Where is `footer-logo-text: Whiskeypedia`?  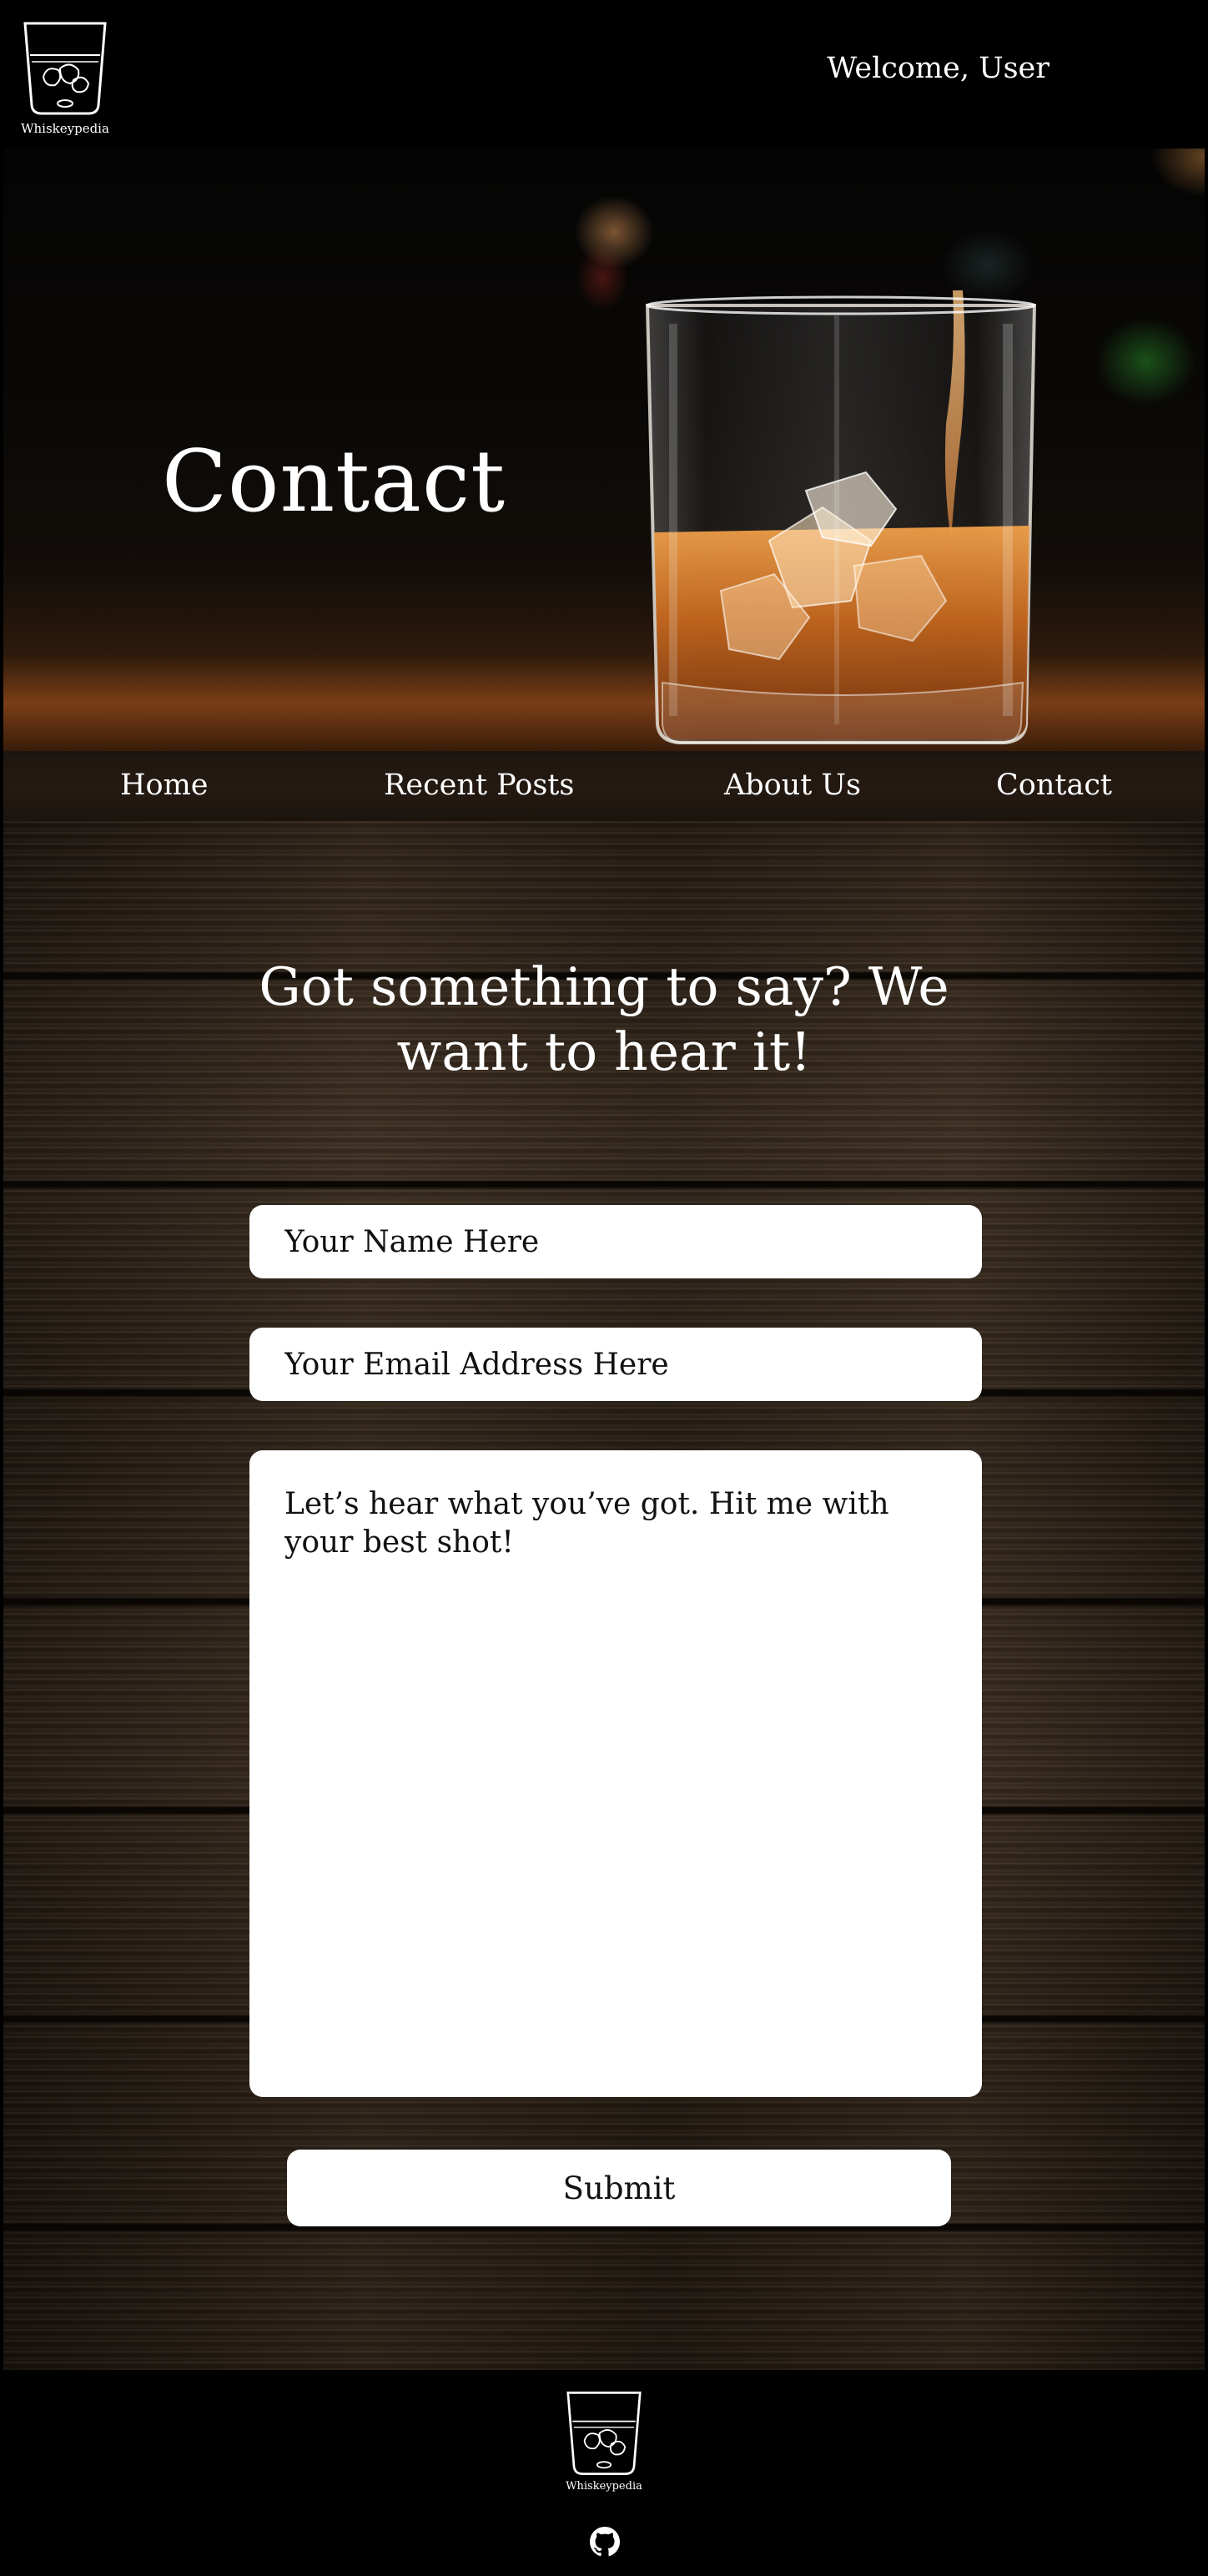 footer-logo-text: Whiskeypedia is located at coordinates (604, 2486).